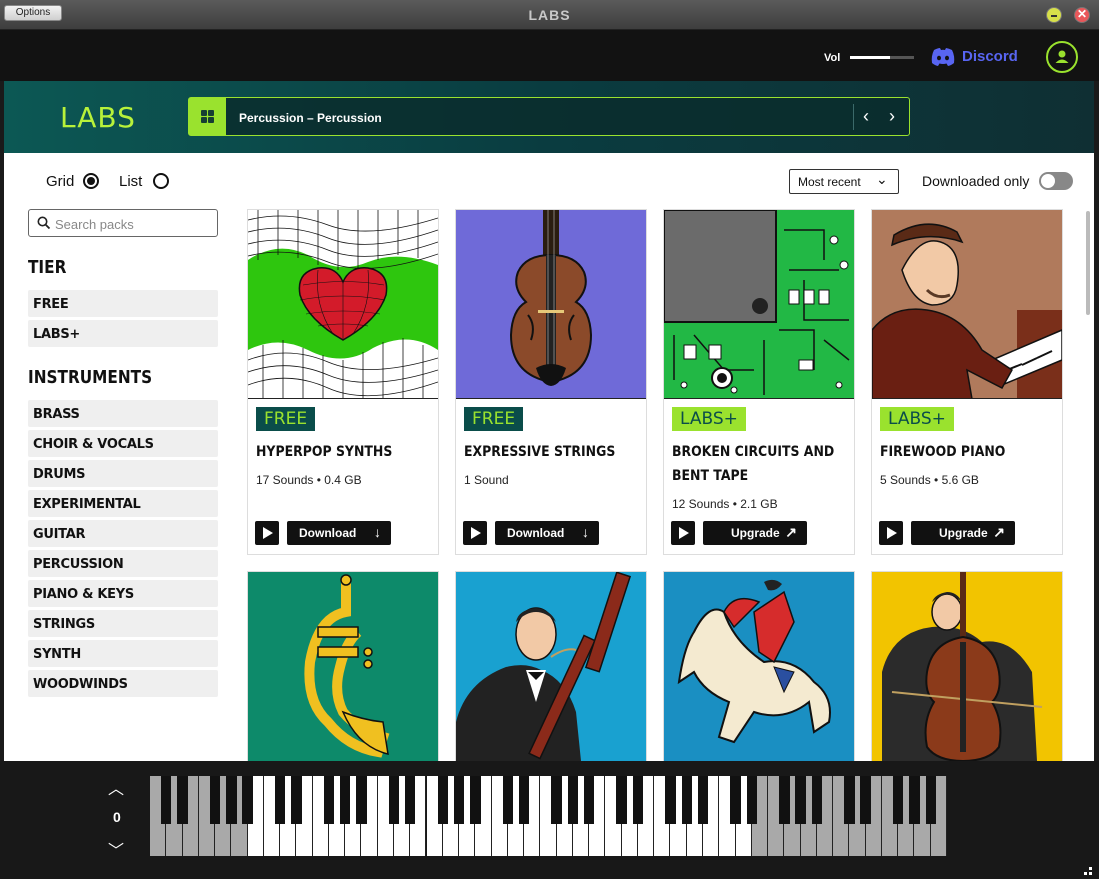  What do you see at coordinates (123, 623) in the screenshot?
I see `filter-strings: STRINGS` at bounding box center [123, 623].